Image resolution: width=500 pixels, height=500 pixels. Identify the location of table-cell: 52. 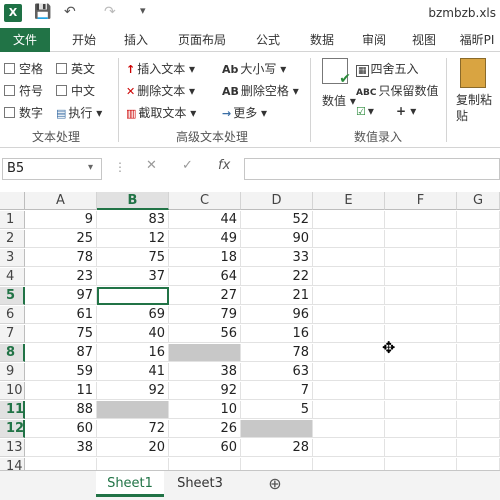
(277, 220).